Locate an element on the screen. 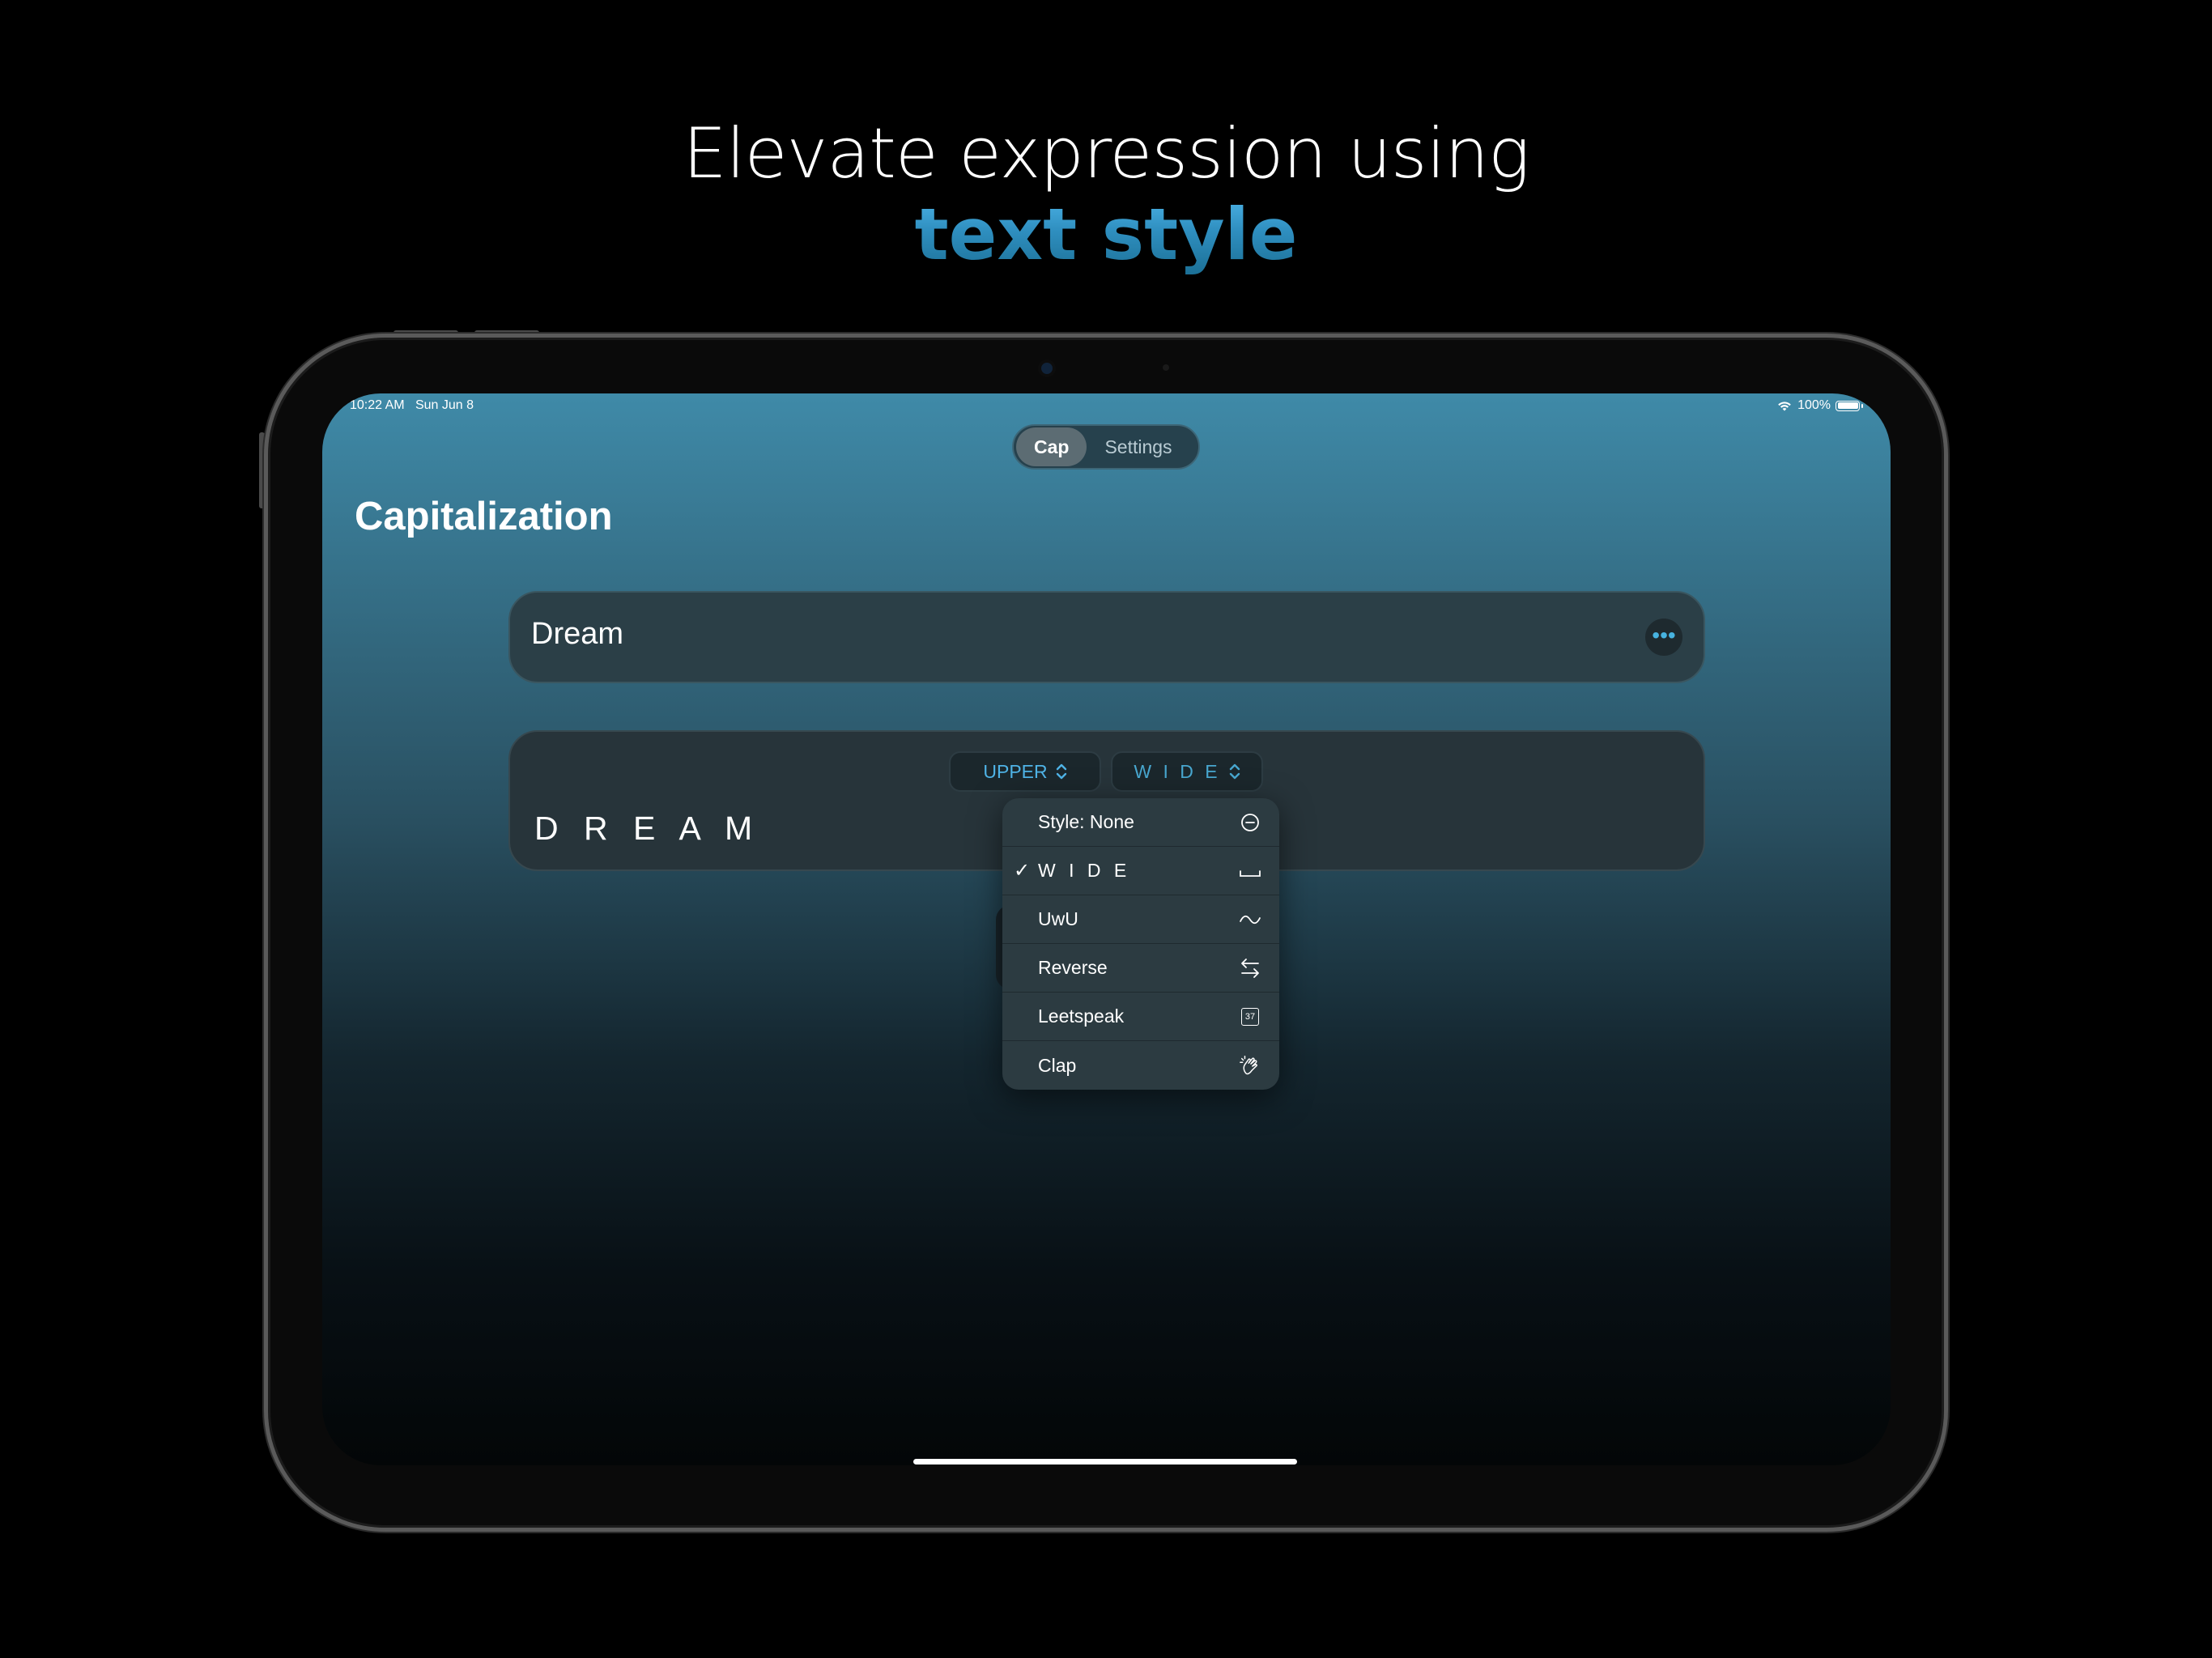 The image size is (2212, 1658). result-text: D R E A M is located at coordinates (647, 829).